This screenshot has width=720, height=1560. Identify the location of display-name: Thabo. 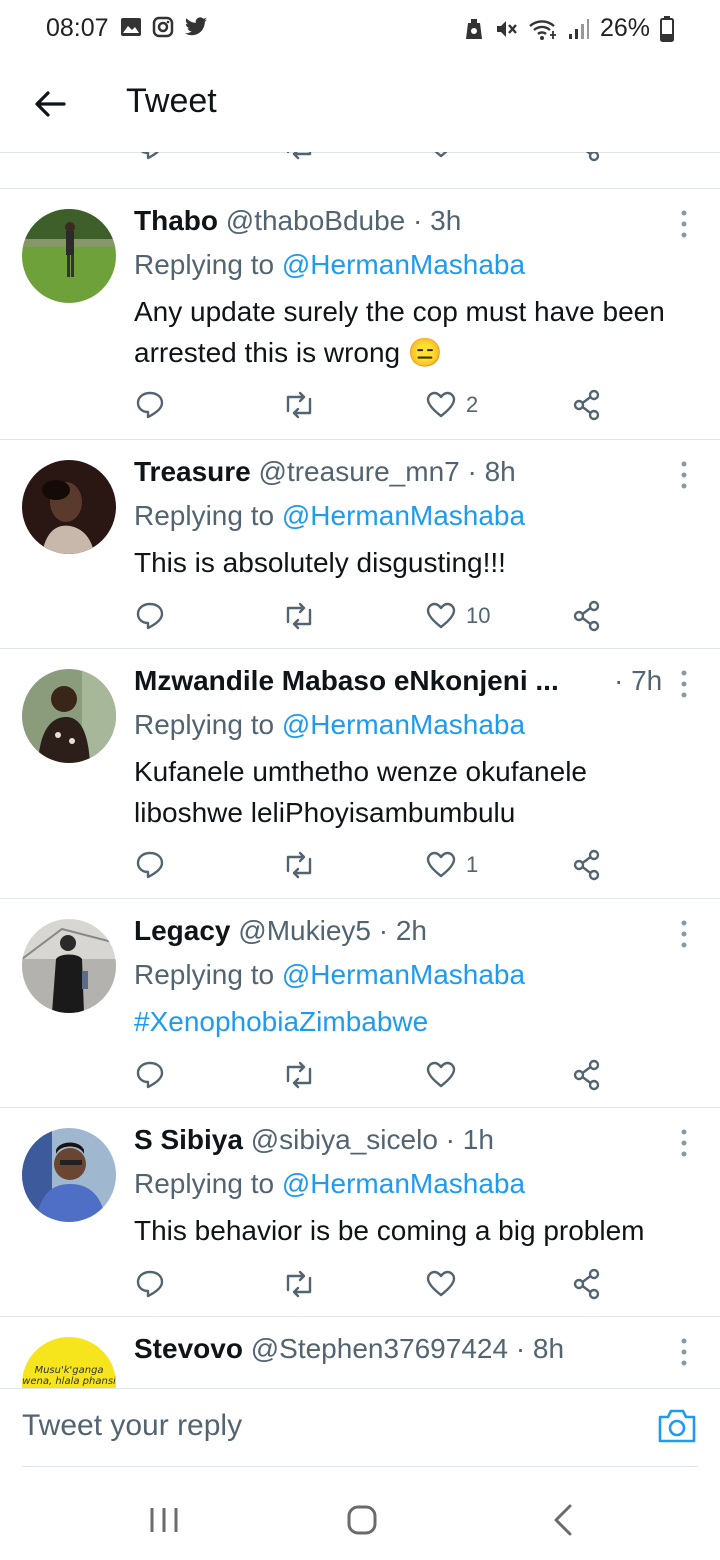
(176, 220).